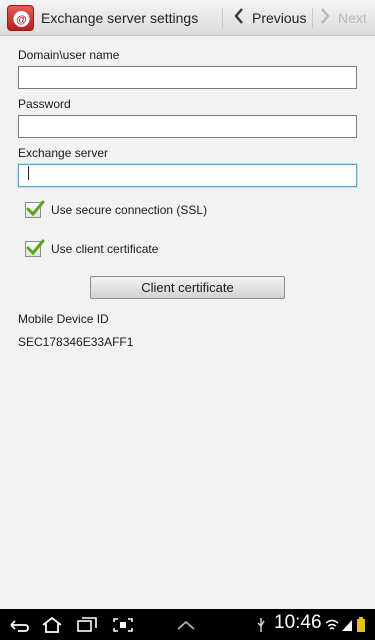 The image size is (375, 640). I want to click on clock: 10:46, so click(298, 622).